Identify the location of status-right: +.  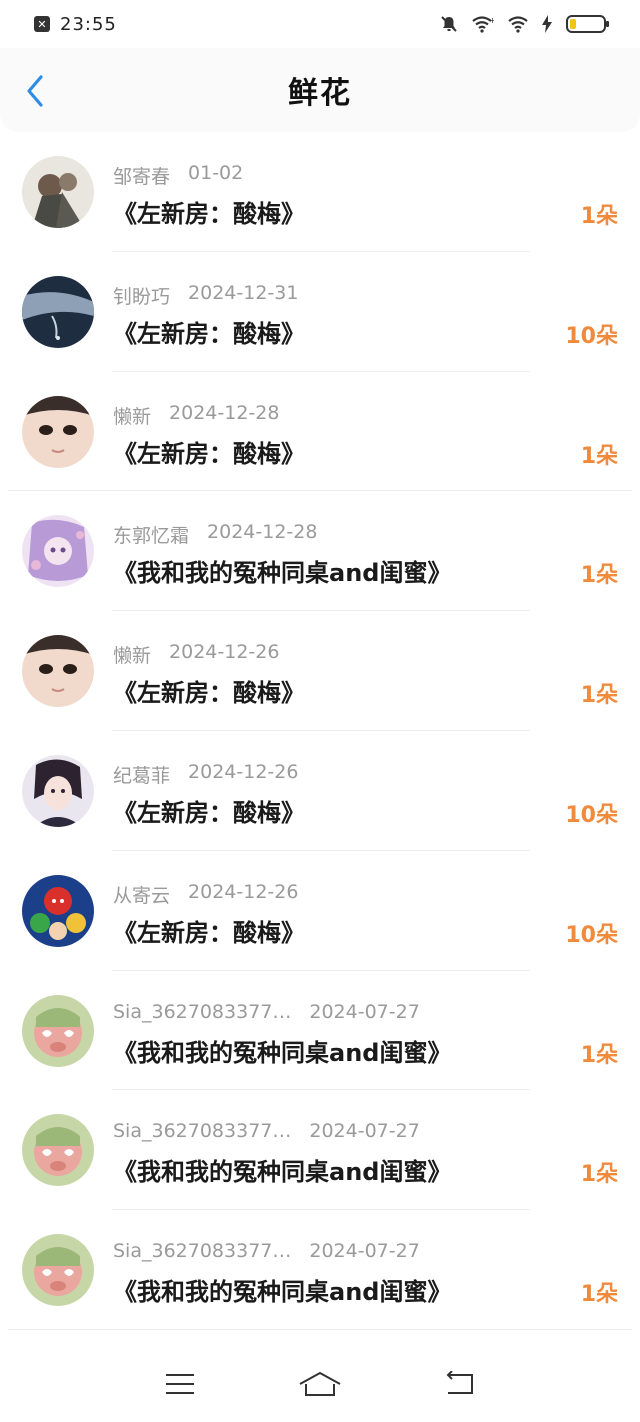
(524, 24).